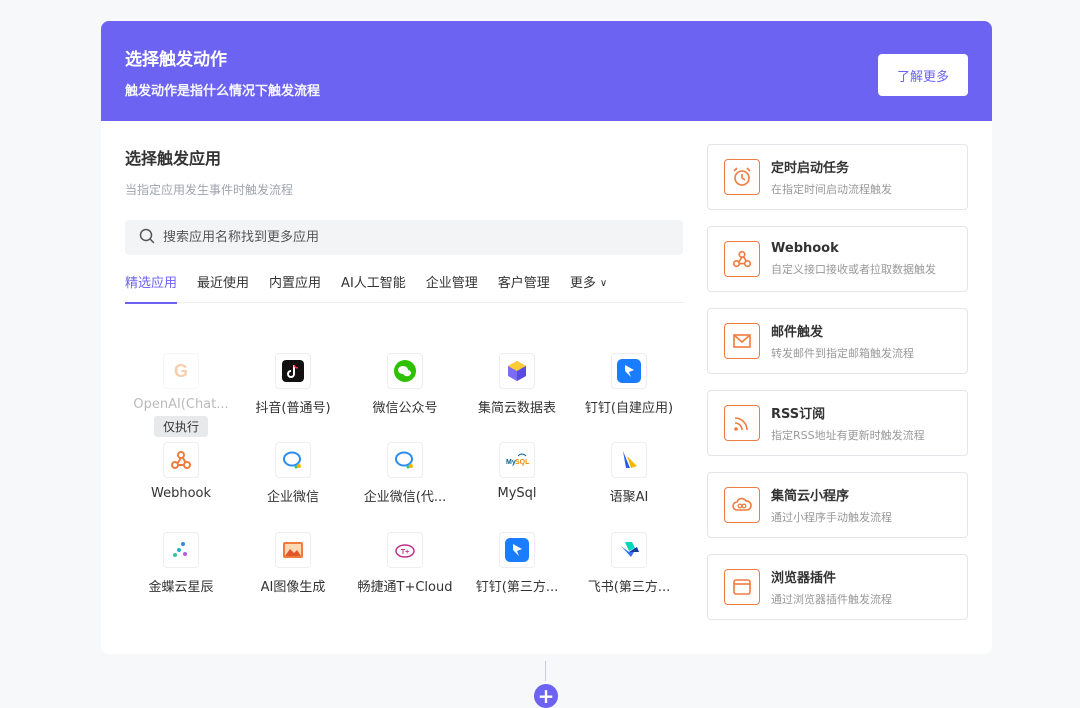  I want to click on svg-text: T+, so click(405, 552).